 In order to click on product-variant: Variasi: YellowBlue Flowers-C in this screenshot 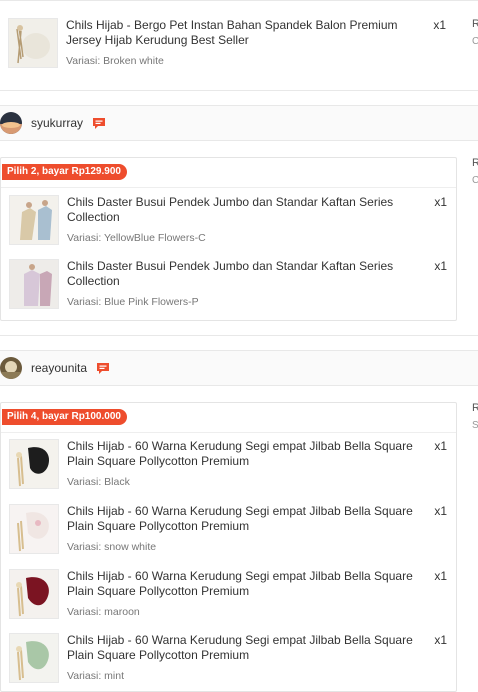, I will do `click(136, 238)`.